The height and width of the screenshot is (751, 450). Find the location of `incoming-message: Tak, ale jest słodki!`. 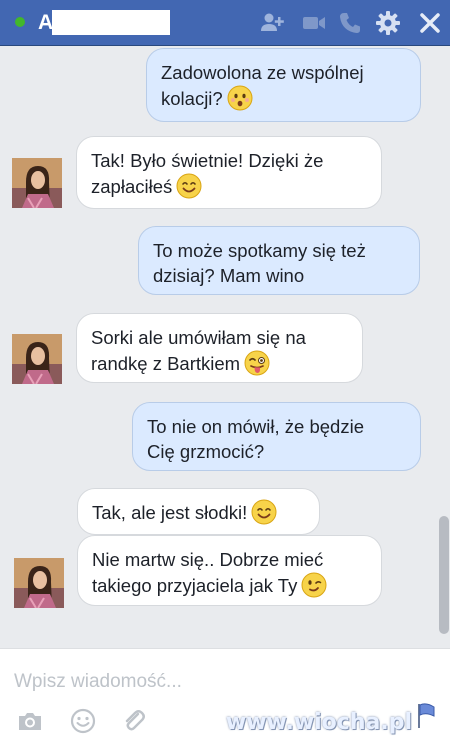

incoming-message: Tak, ale jest słodki! is located at coordinates (198, 511).